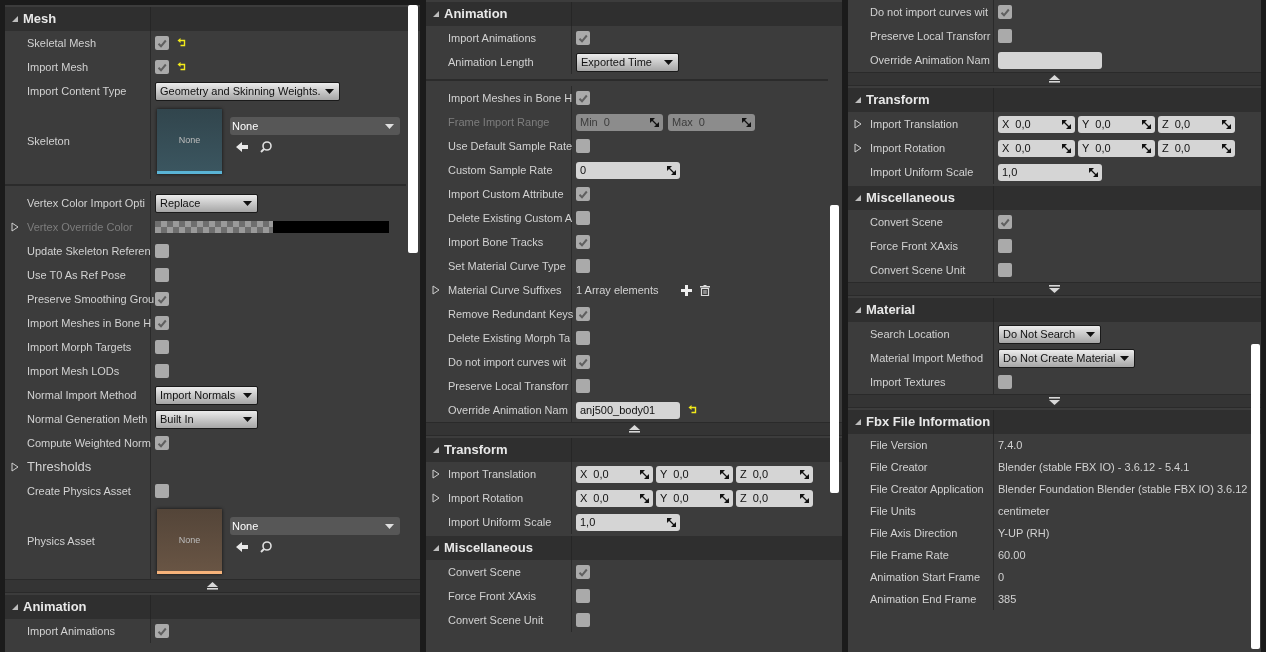 The width and height of the screenshot is (1266, 652). What do you see at coordinates (206, 395) in the screenshot?
I see `dropdown: Import Normals` at bounding box center [206, 395].